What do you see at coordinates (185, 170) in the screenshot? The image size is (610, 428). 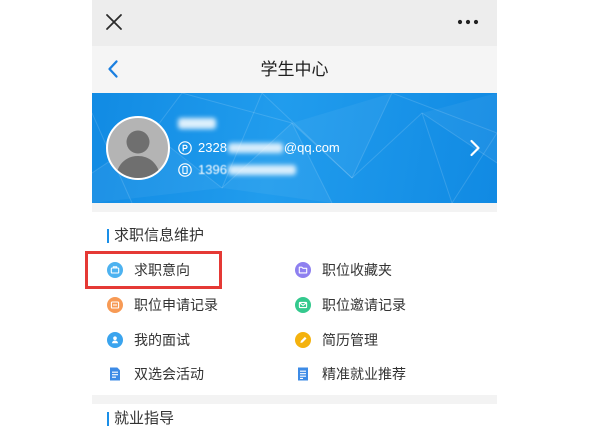 I see `phone-icon` at bounding box center [185, 170].